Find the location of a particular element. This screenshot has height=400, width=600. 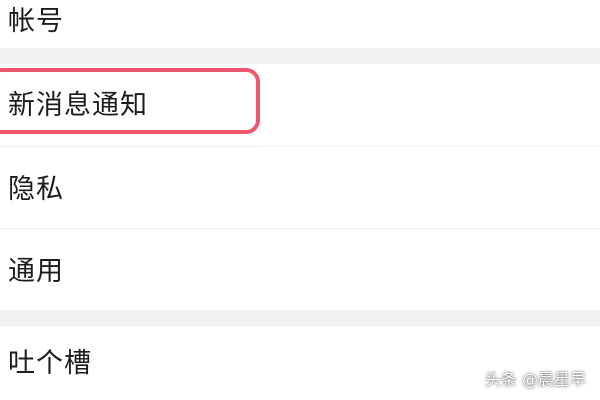

settings-item-account: 帐号 is located at coordinates (300, 24).